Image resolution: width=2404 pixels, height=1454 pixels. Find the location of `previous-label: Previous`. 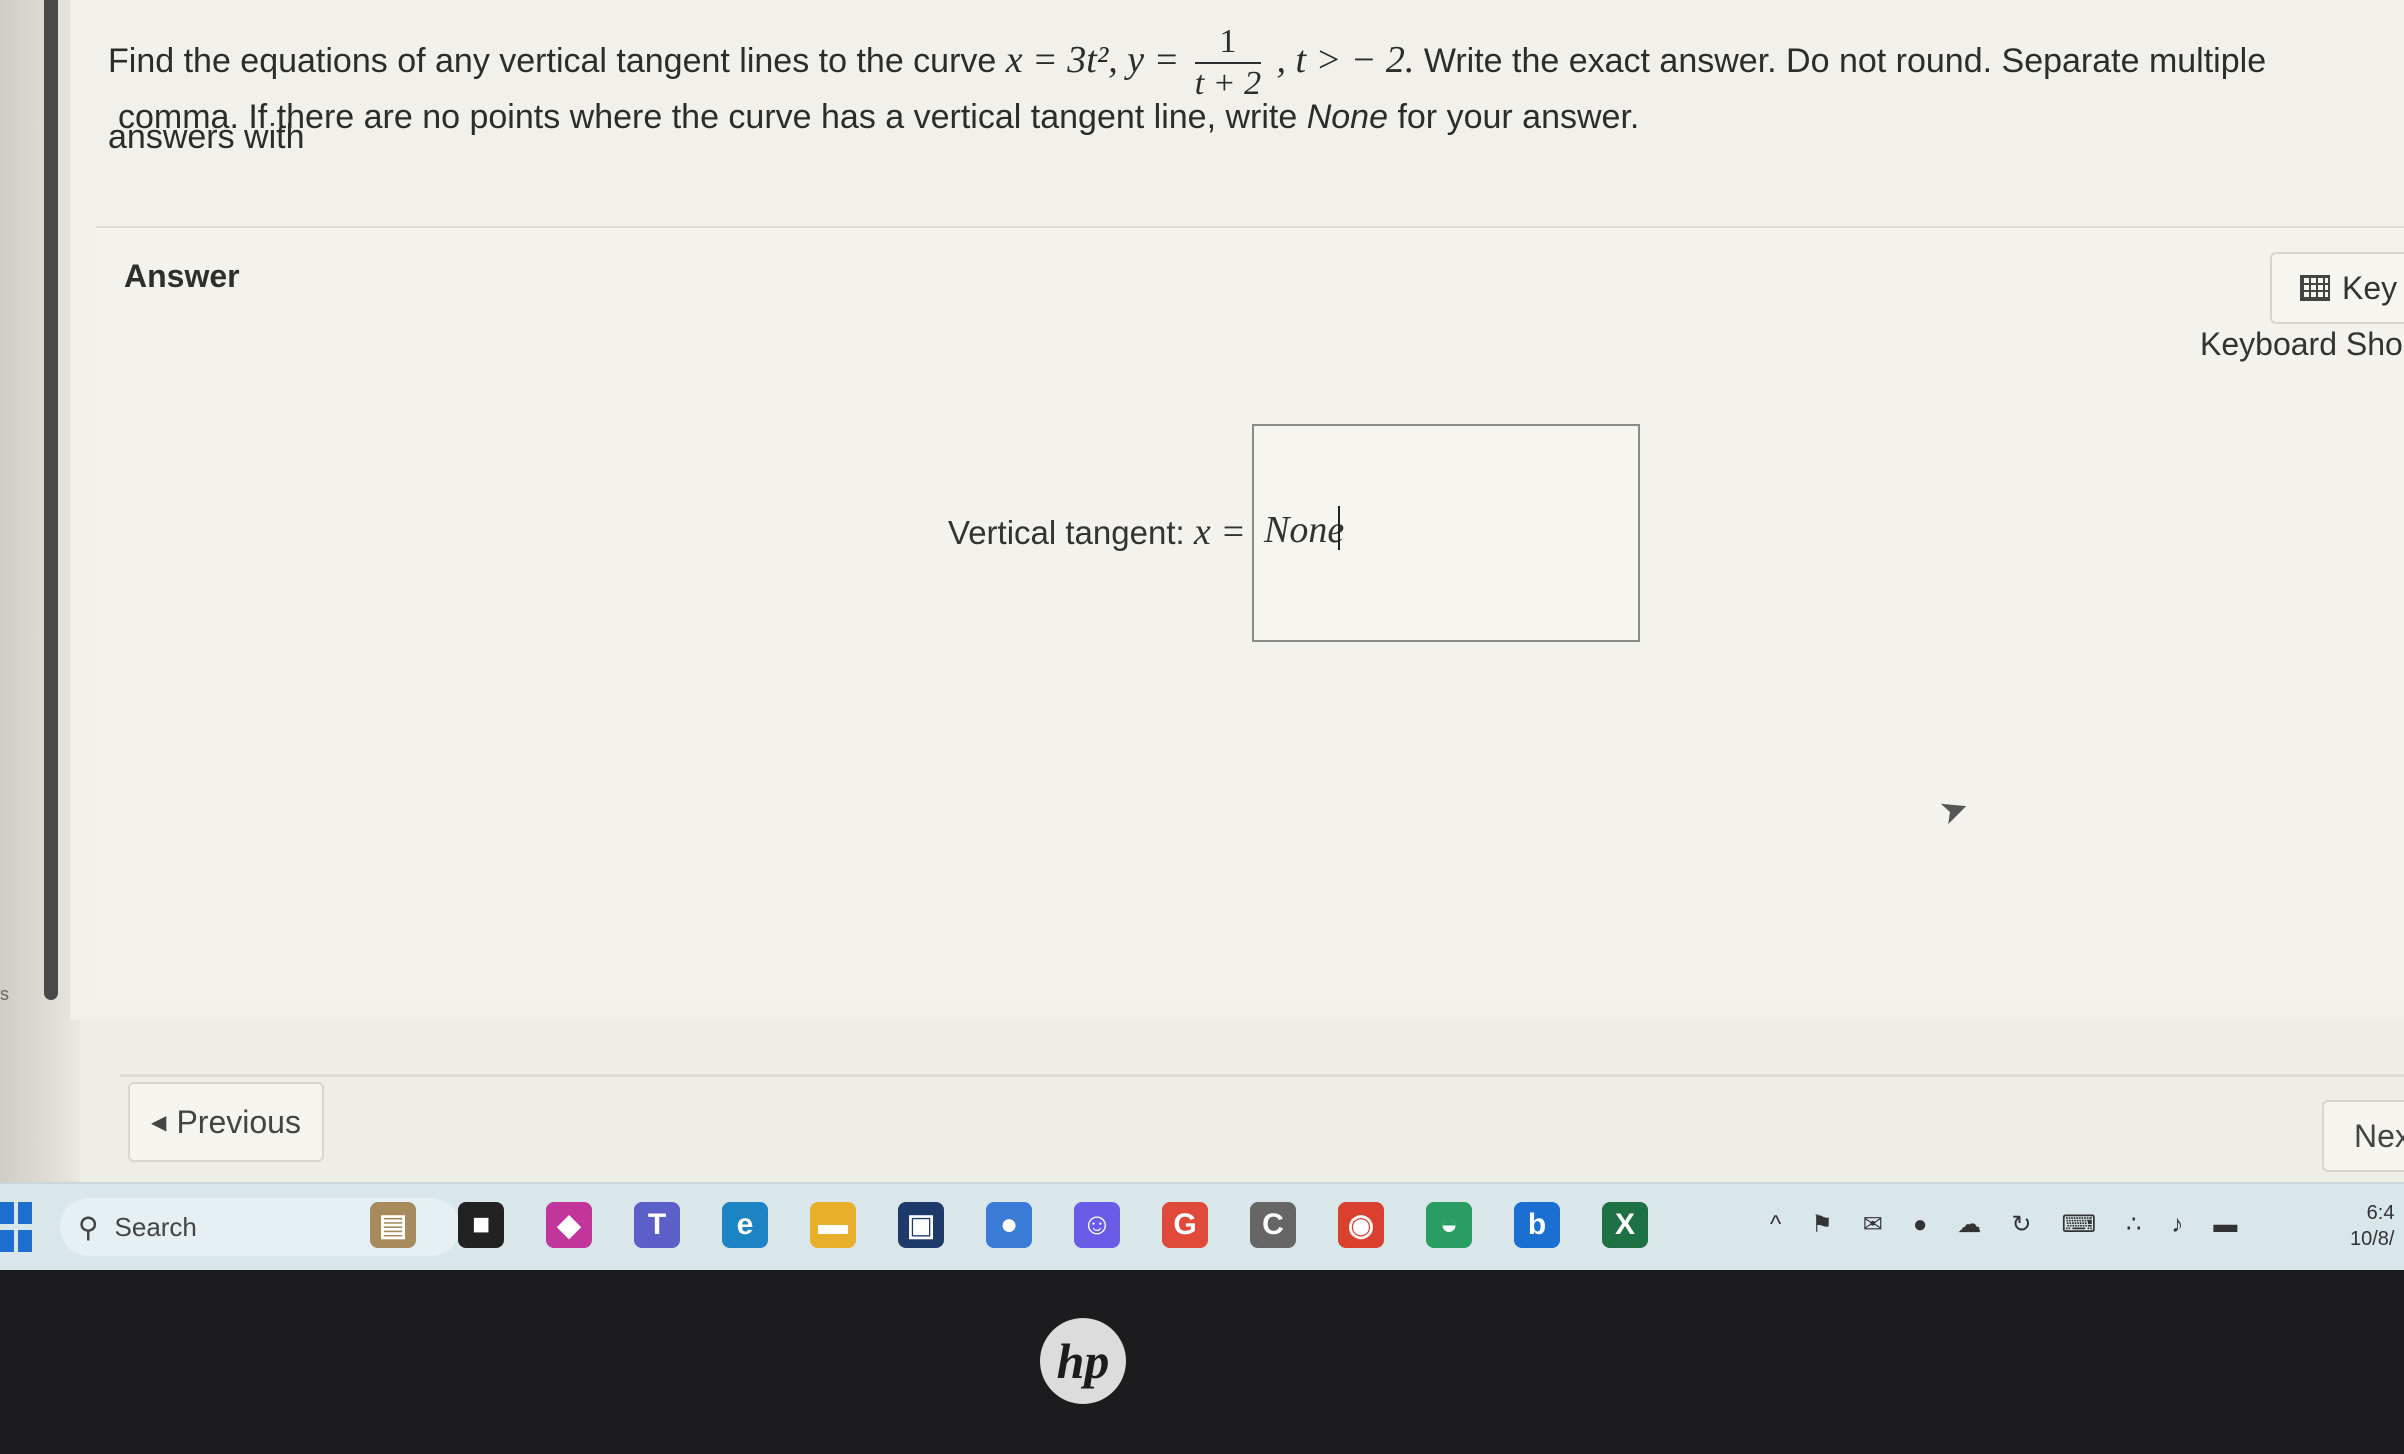

previous-label: Previous is located at coordinates (238, 1121).